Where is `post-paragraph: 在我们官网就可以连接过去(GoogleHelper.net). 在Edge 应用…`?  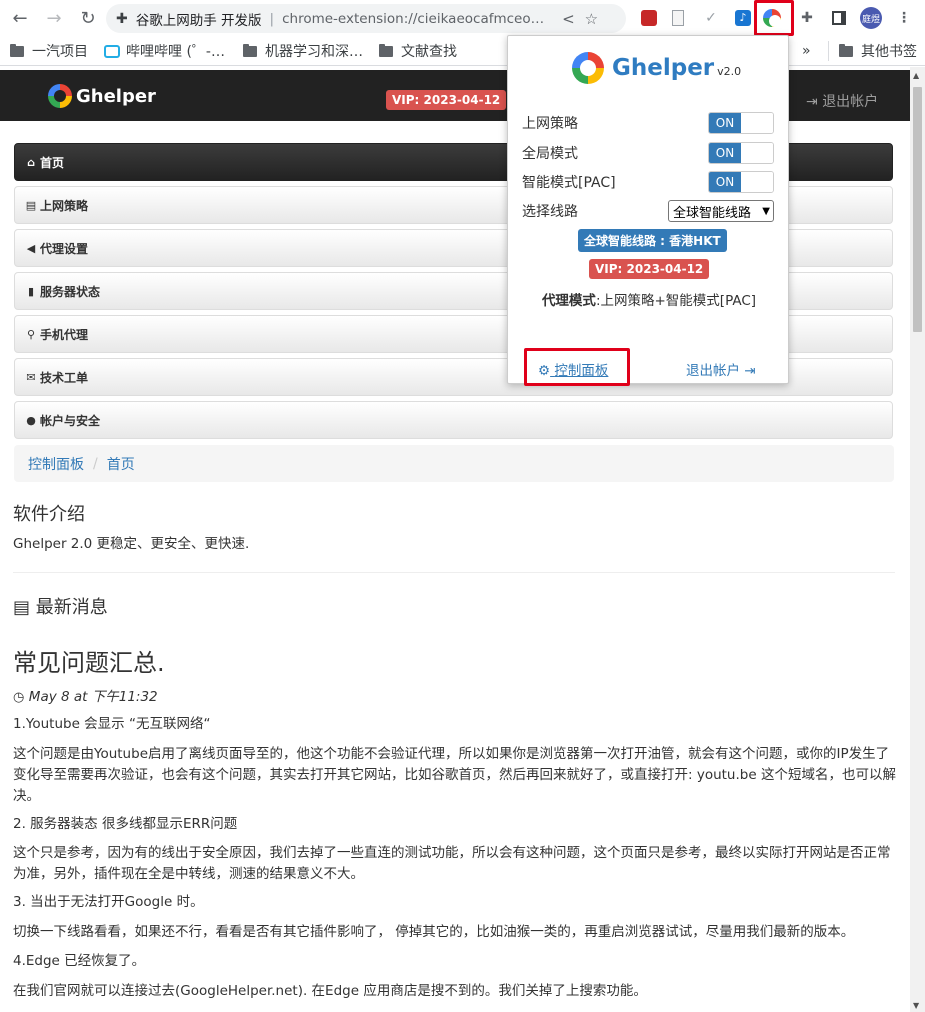
post-paragraph: 在我们官网就可以连接过去(GoogleHelper.net). 在Edge 应用… is located at coordinates (330, 991).